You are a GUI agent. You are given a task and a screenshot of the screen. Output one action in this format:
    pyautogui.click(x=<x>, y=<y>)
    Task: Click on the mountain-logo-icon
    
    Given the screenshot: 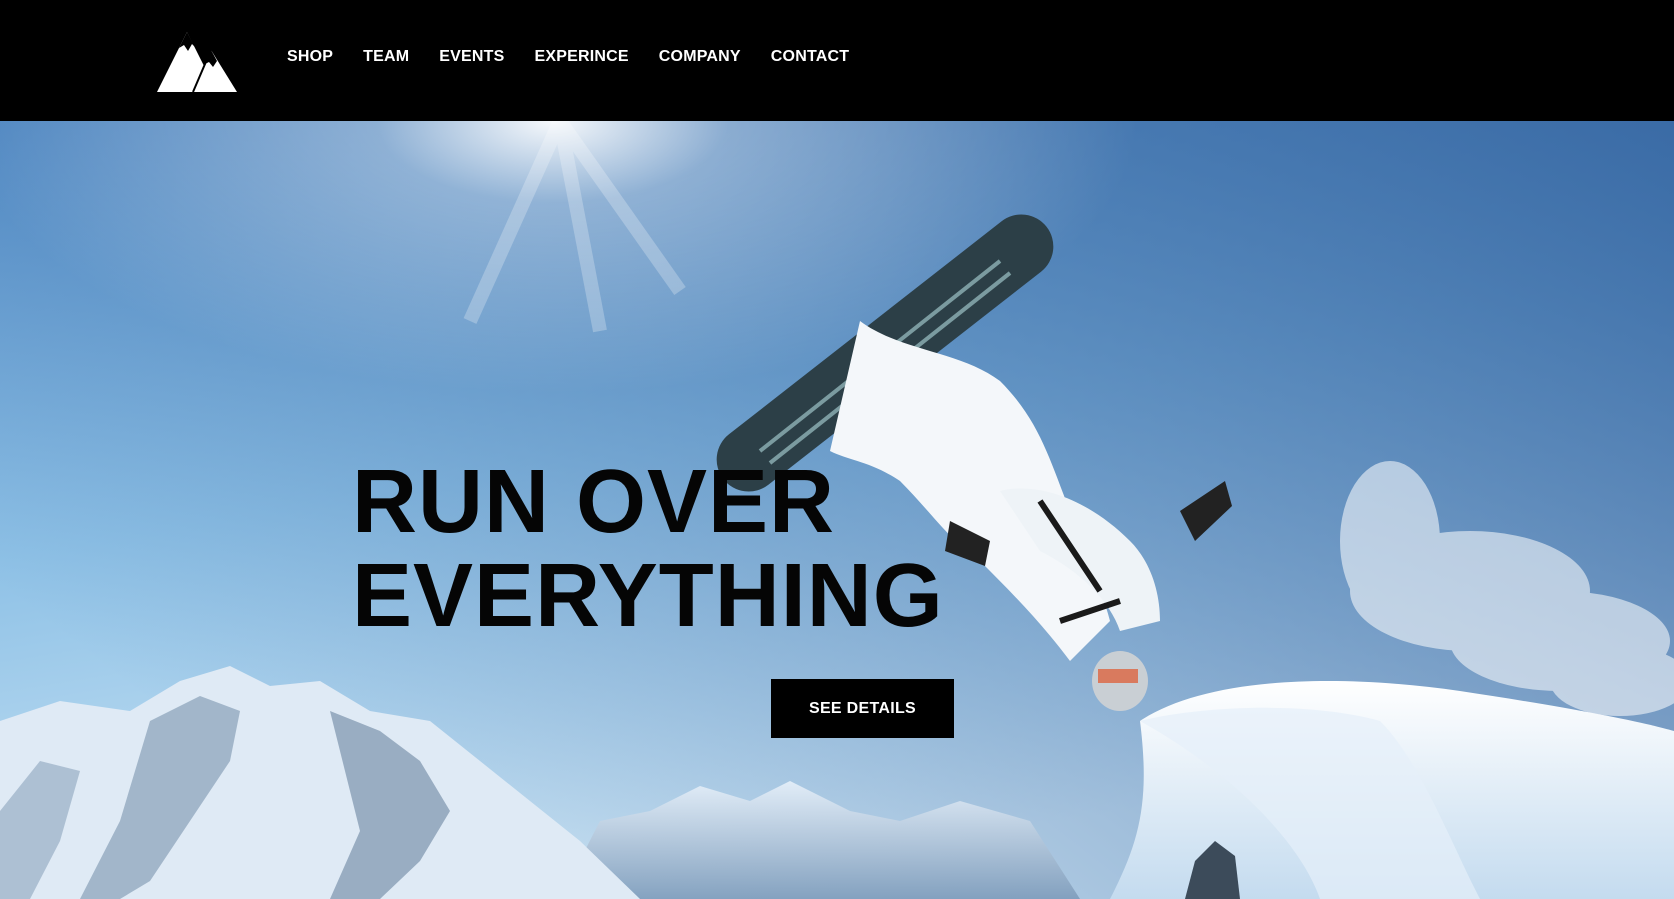 What is the action you would take?
    pyautogui.click(x=197, y=61)
    